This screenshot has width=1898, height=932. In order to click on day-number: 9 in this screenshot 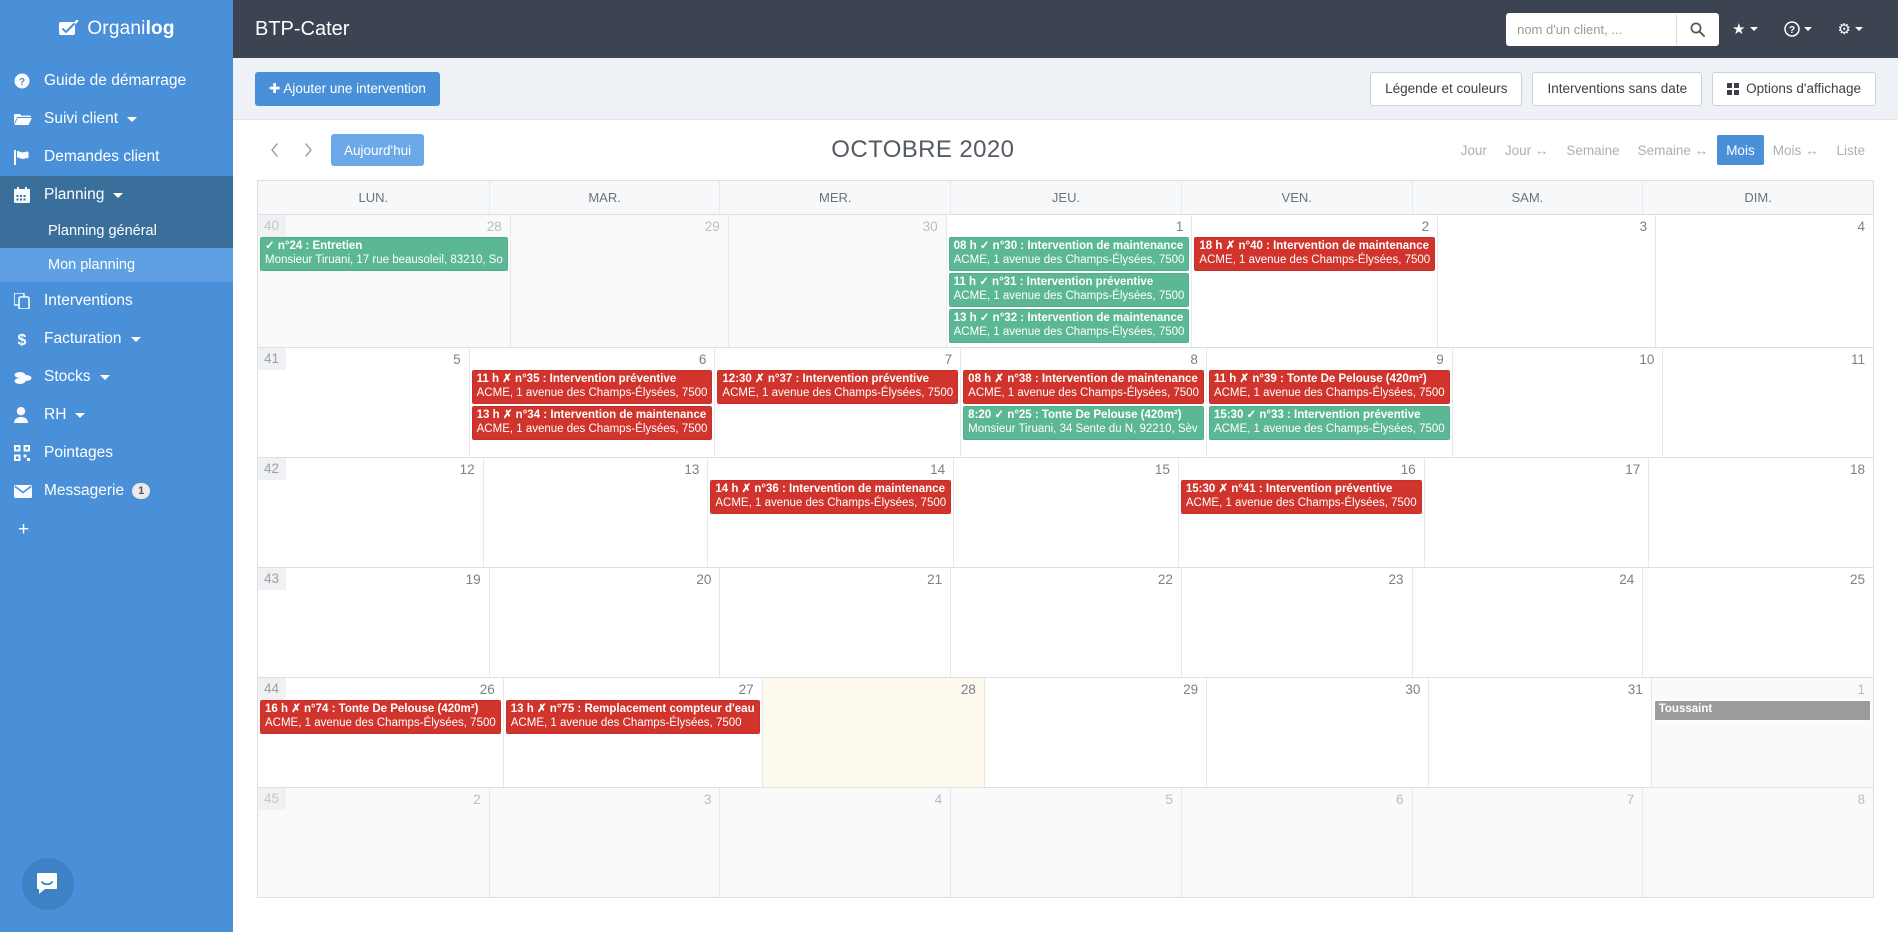, I will do `click(1329, 359)`.